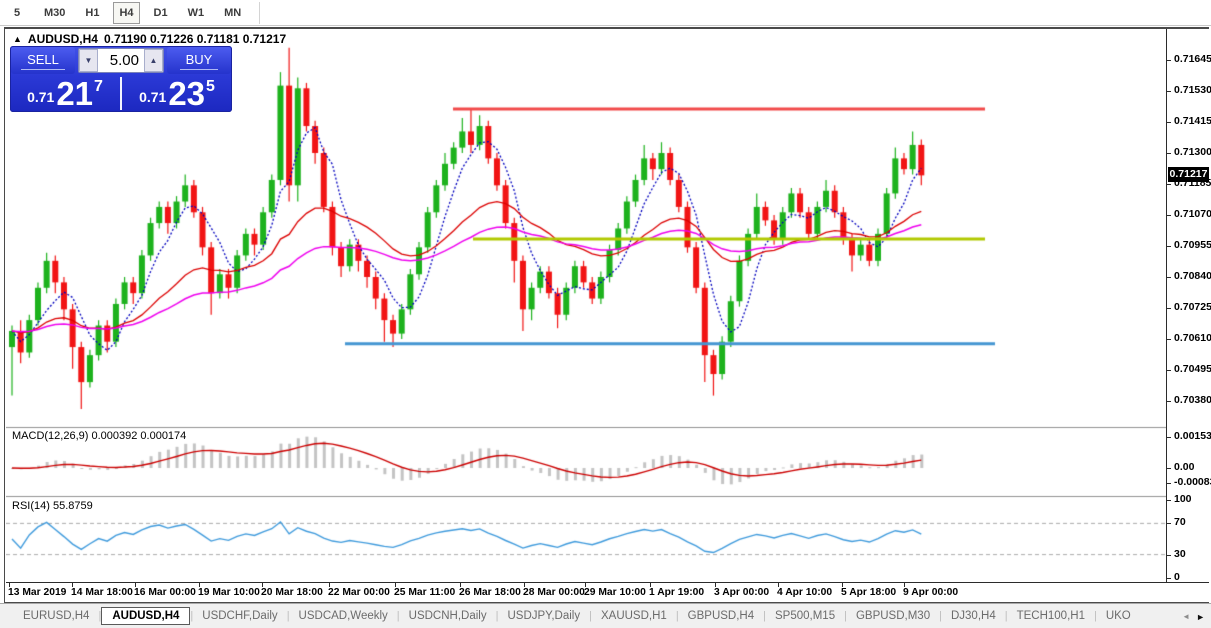 The image size is (1211, 628). Describe the element at coordinates (490, 592) in the screenshot. I see `time-axis-label: 26 Mar 18:00` at that location.